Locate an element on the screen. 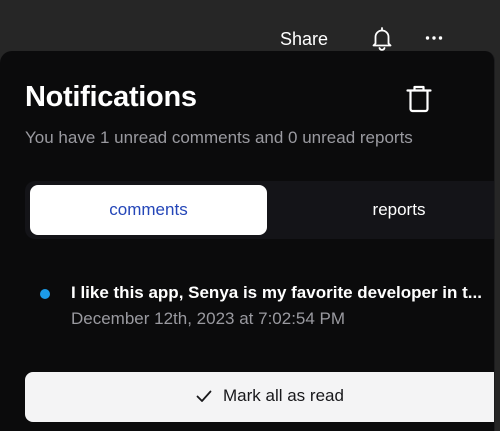 The image size is (500, 431). more-horizontal-icon is located at coordinates (434, 38).